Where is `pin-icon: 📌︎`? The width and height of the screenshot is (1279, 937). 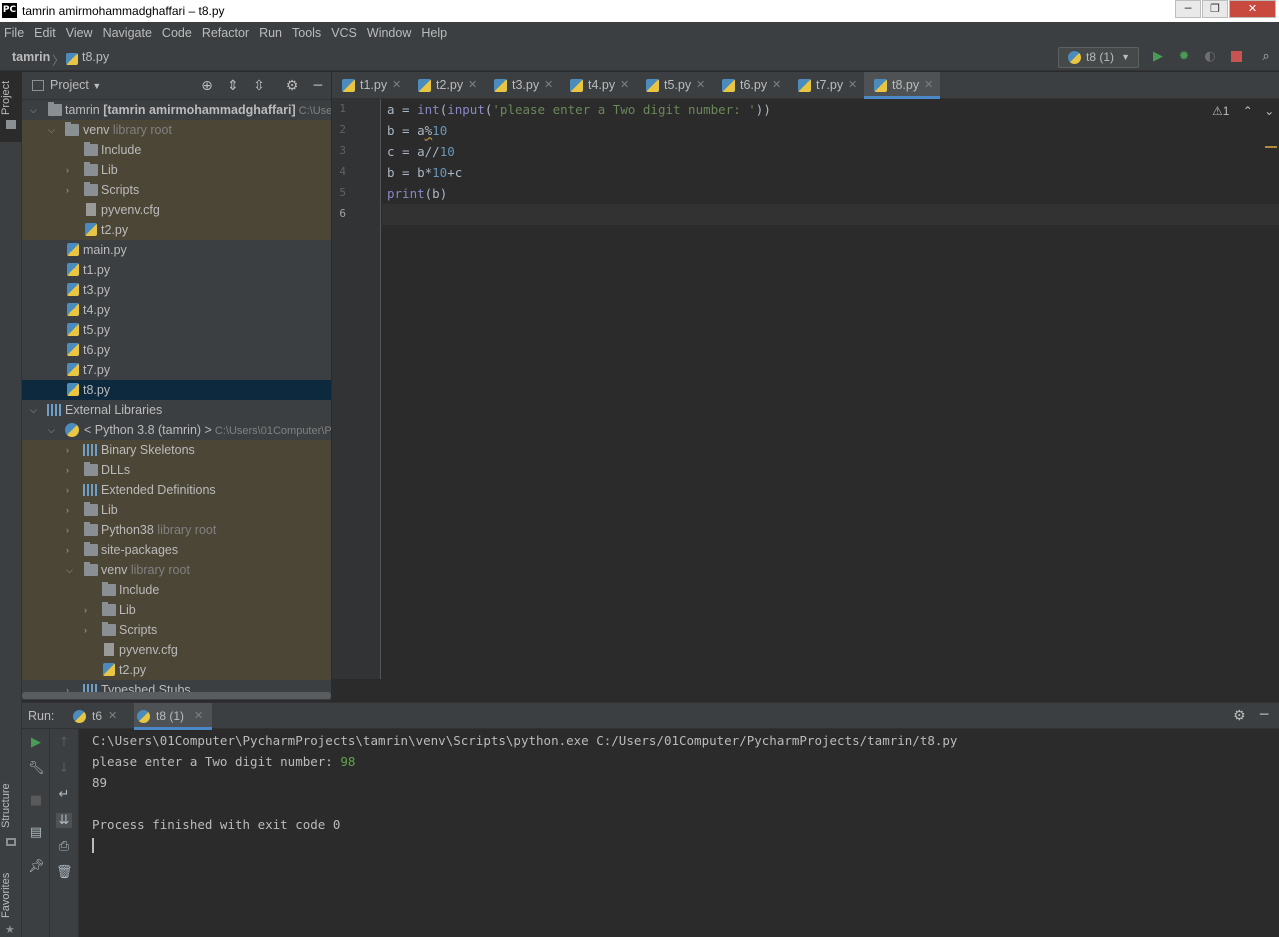
pin-icon: 📌︎ is located at coordinates (36, 866).